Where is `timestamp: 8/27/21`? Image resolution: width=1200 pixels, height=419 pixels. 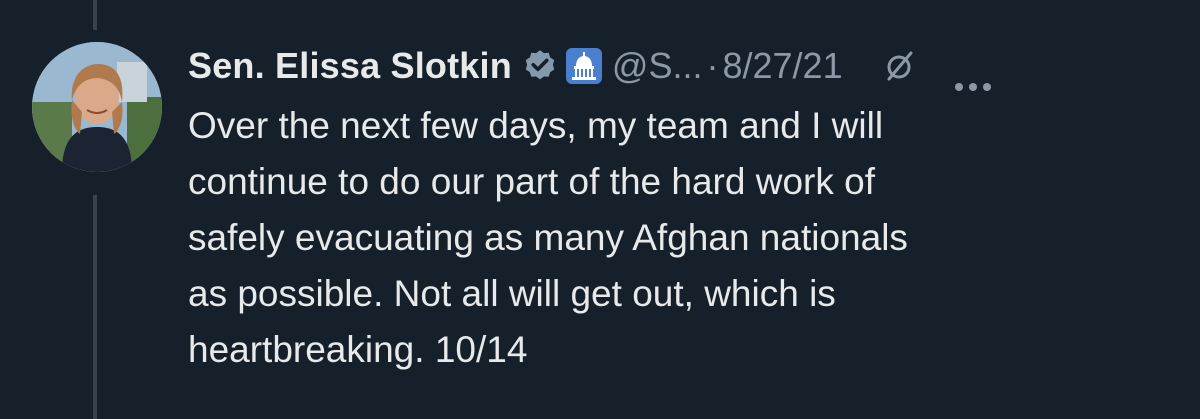 timestamp: 8/27/21 is located at coordinates (782, 66).